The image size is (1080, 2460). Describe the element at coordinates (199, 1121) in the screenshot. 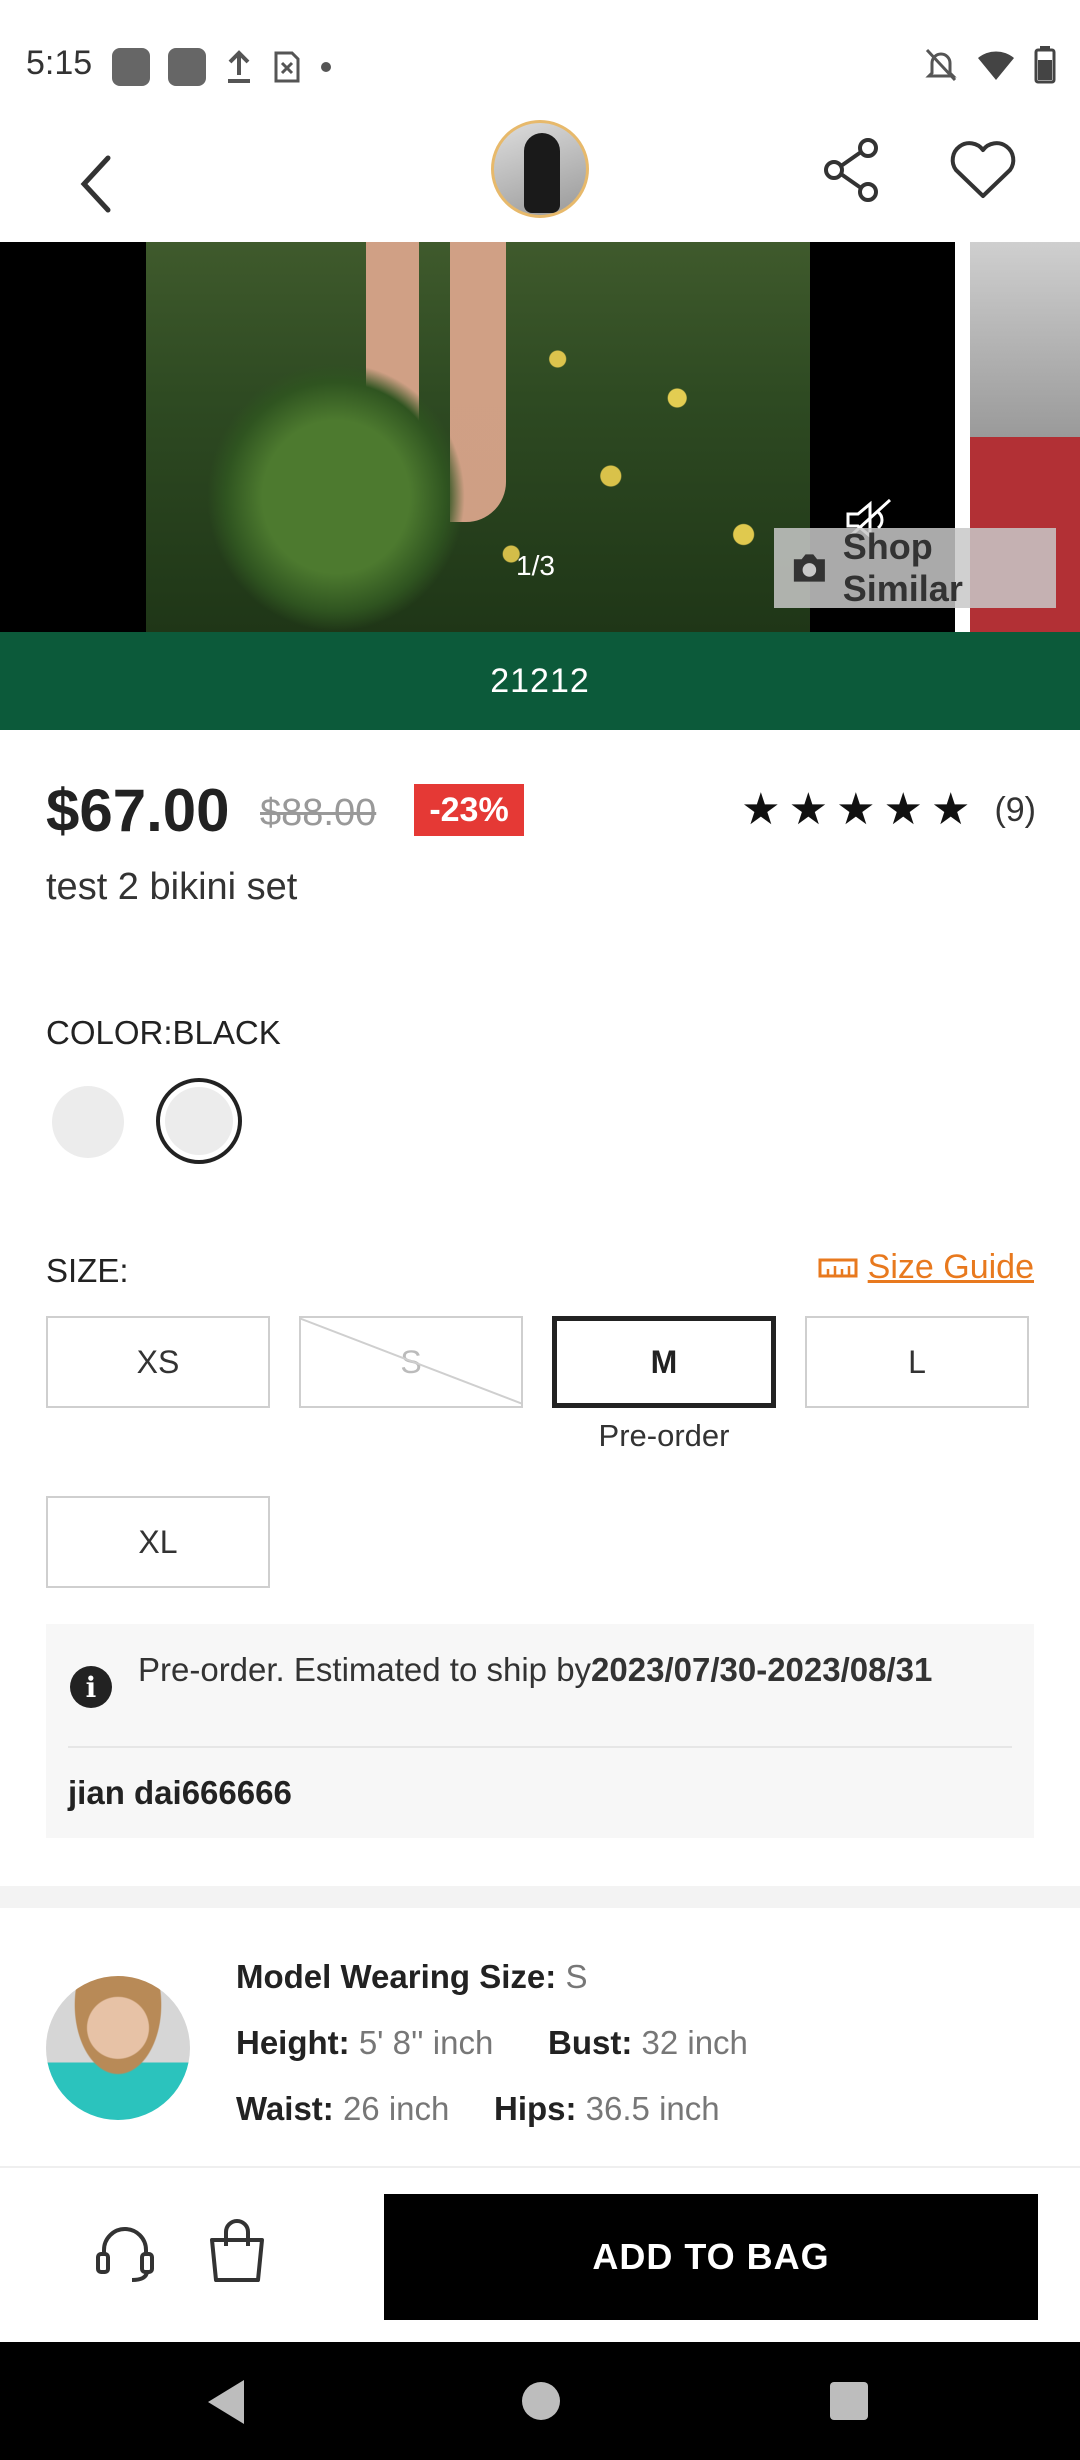

I see `color-swatch-selected` at that location.